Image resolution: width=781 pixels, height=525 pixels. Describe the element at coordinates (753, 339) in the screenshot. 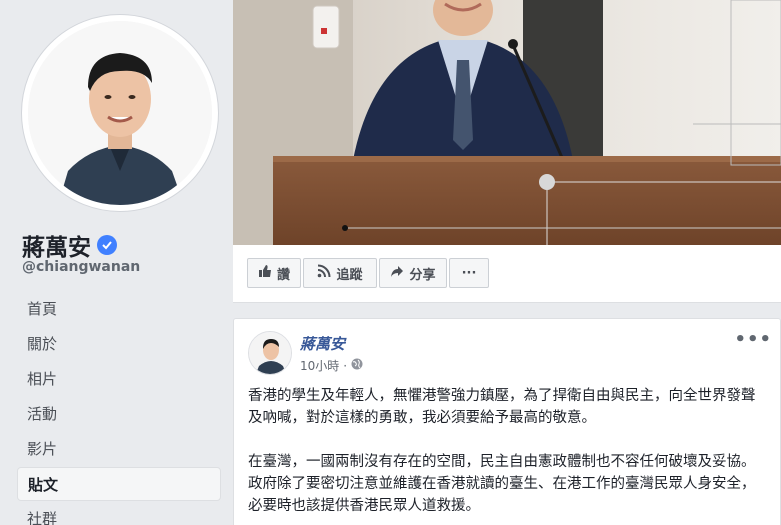

I see `post-options-icon: •••` at that location.